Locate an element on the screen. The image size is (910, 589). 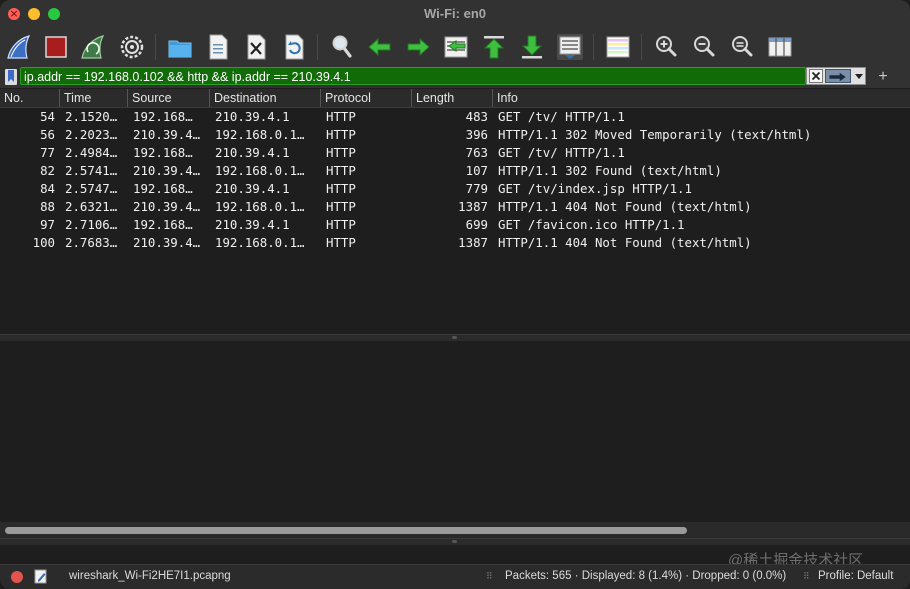
go-to-packet-button is located at coordinates (456, 47).